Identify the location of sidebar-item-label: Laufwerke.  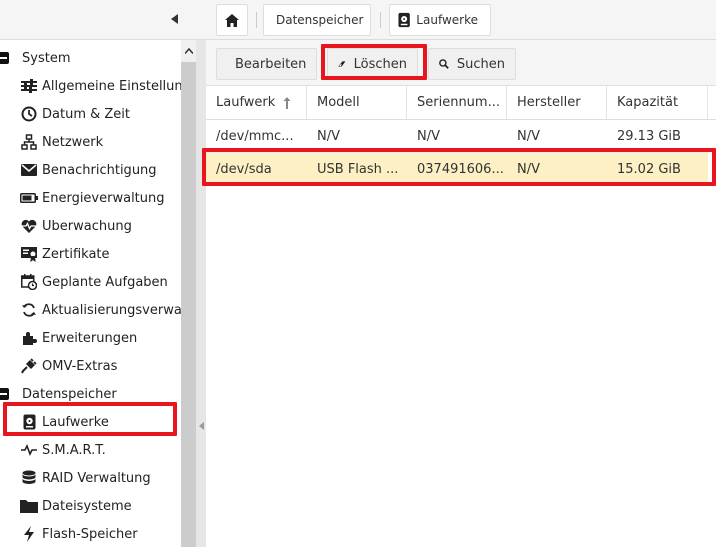
(75, 422).